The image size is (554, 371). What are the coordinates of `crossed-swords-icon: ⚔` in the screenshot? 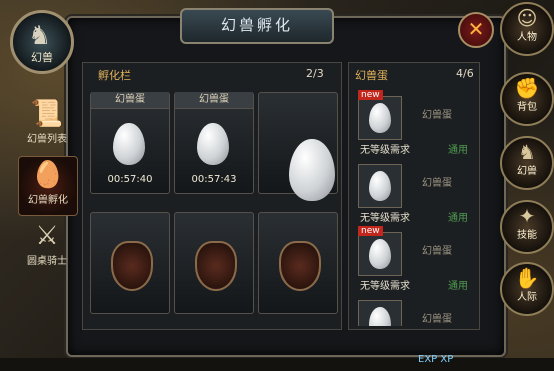 It's located at (47, 236).